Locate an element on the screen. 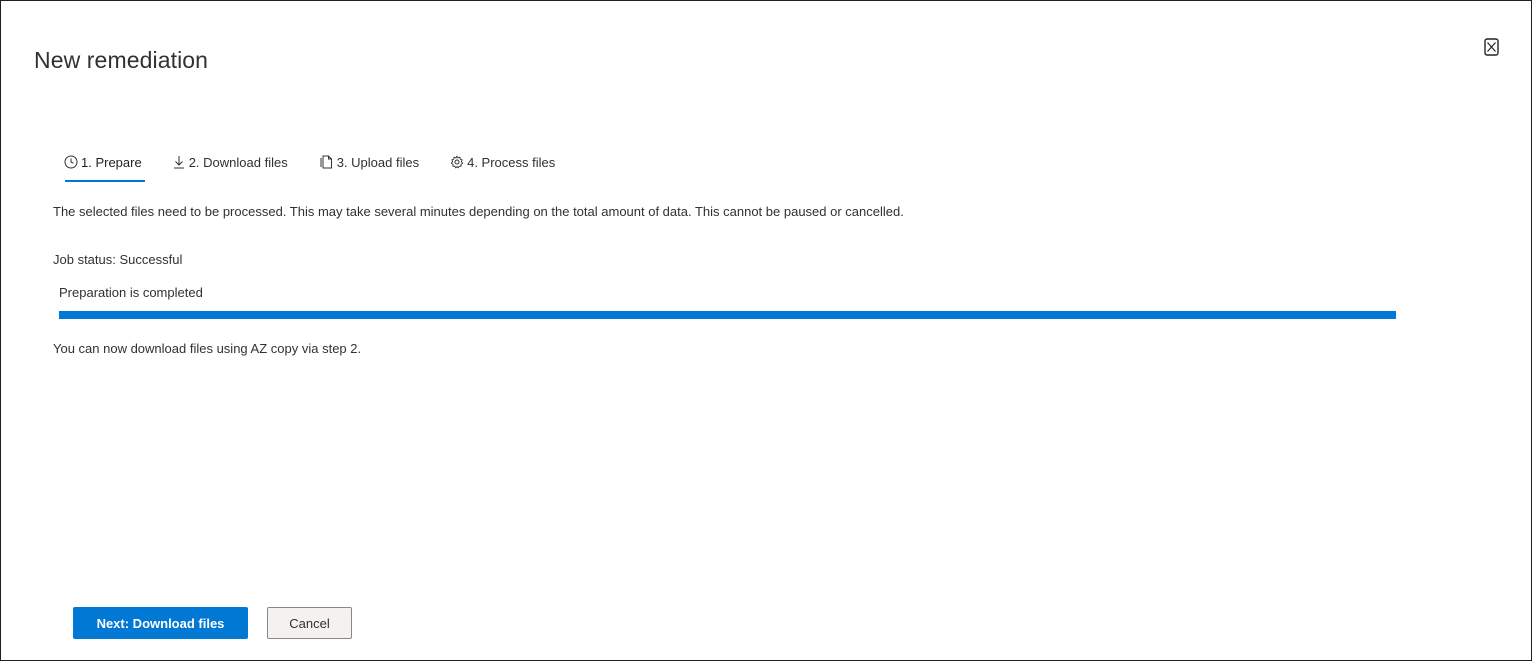 This screenshot has width=1532, height=661. dialog-title: New remediation is located at coordinates (121, 60).